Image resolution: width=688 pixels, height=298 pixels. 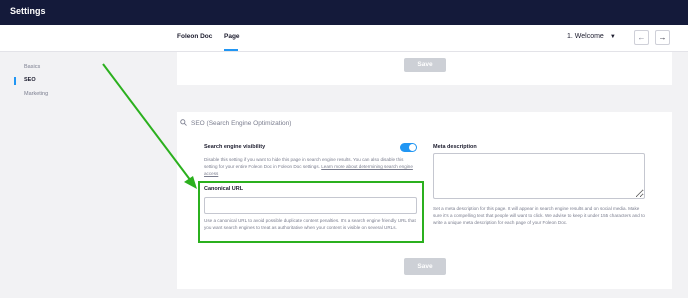 I want to click on annotation-highlight-box, so click(x=311, y=212).